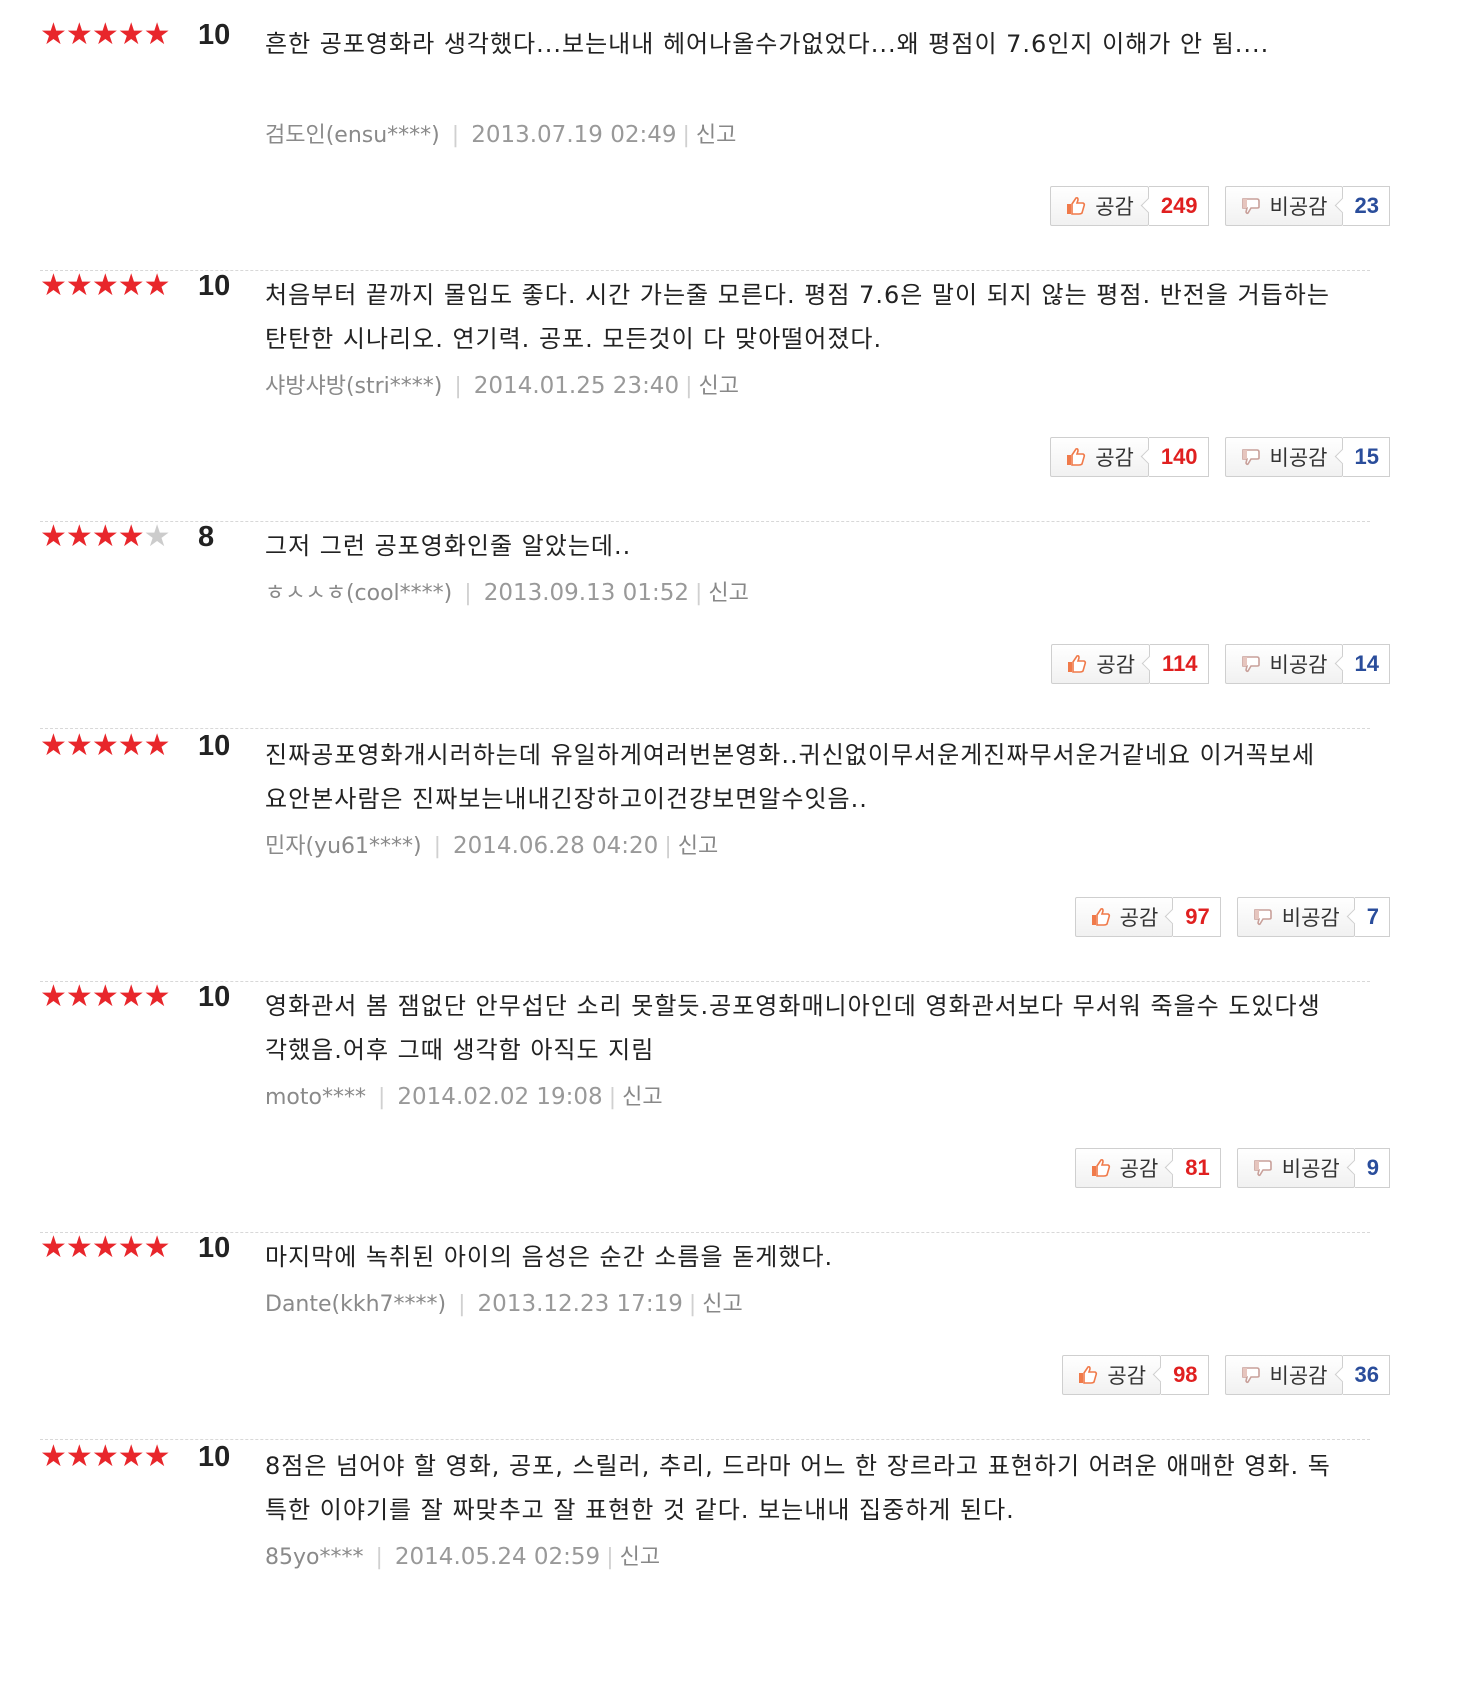  What do you see at coordinates (502, 386) in the screenshot?
I see `review-meta: 샤방샤방(stri****) | 2014.01.25 23:40 | 신고` at bounding box center [502, 386].